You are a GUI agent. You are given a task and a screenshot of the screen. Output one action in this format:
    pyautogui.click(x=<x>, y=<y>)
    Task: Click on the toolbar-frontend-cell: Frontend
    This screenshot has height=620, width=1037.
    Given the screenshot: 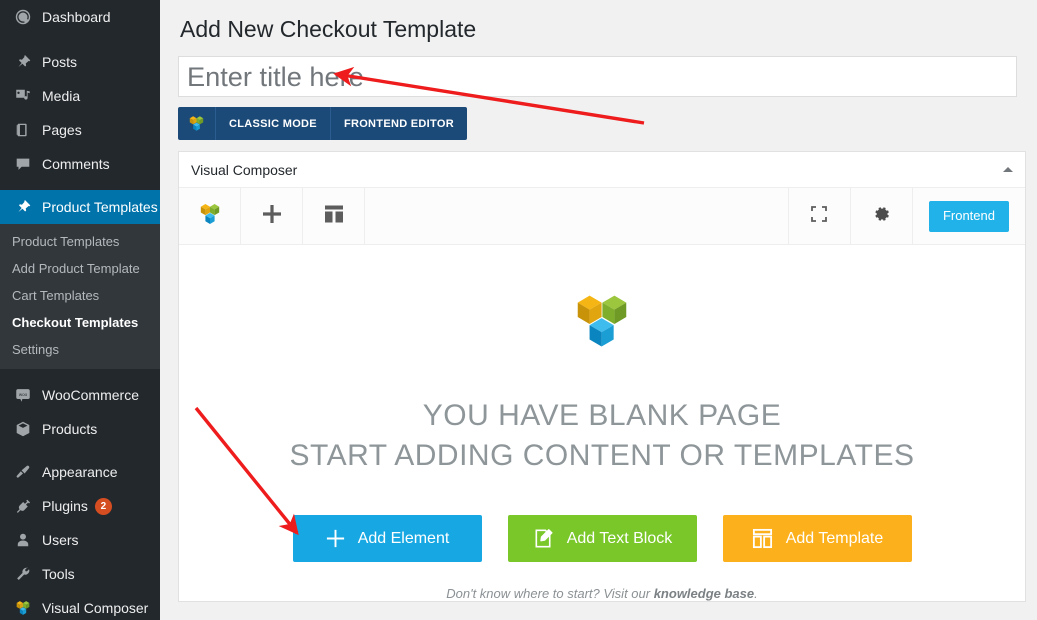 What is the action you would take?
    pyautogui.click(x=969, y=216)
    